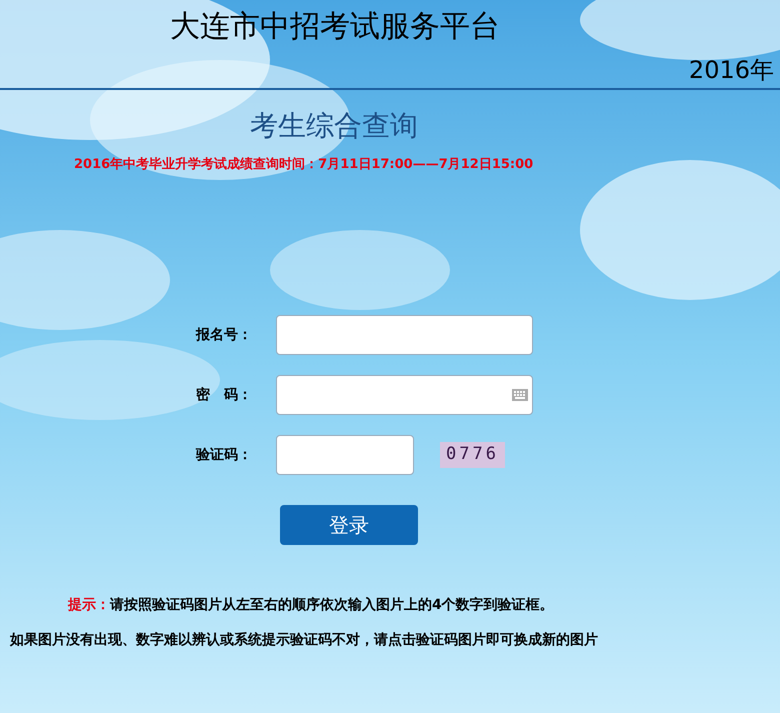 The width and height of the screenshot is (780, 713). What do you see at coordinates (345, 455) in the screenshot?
I see `captcha-field` at bounding box center [345, 455].